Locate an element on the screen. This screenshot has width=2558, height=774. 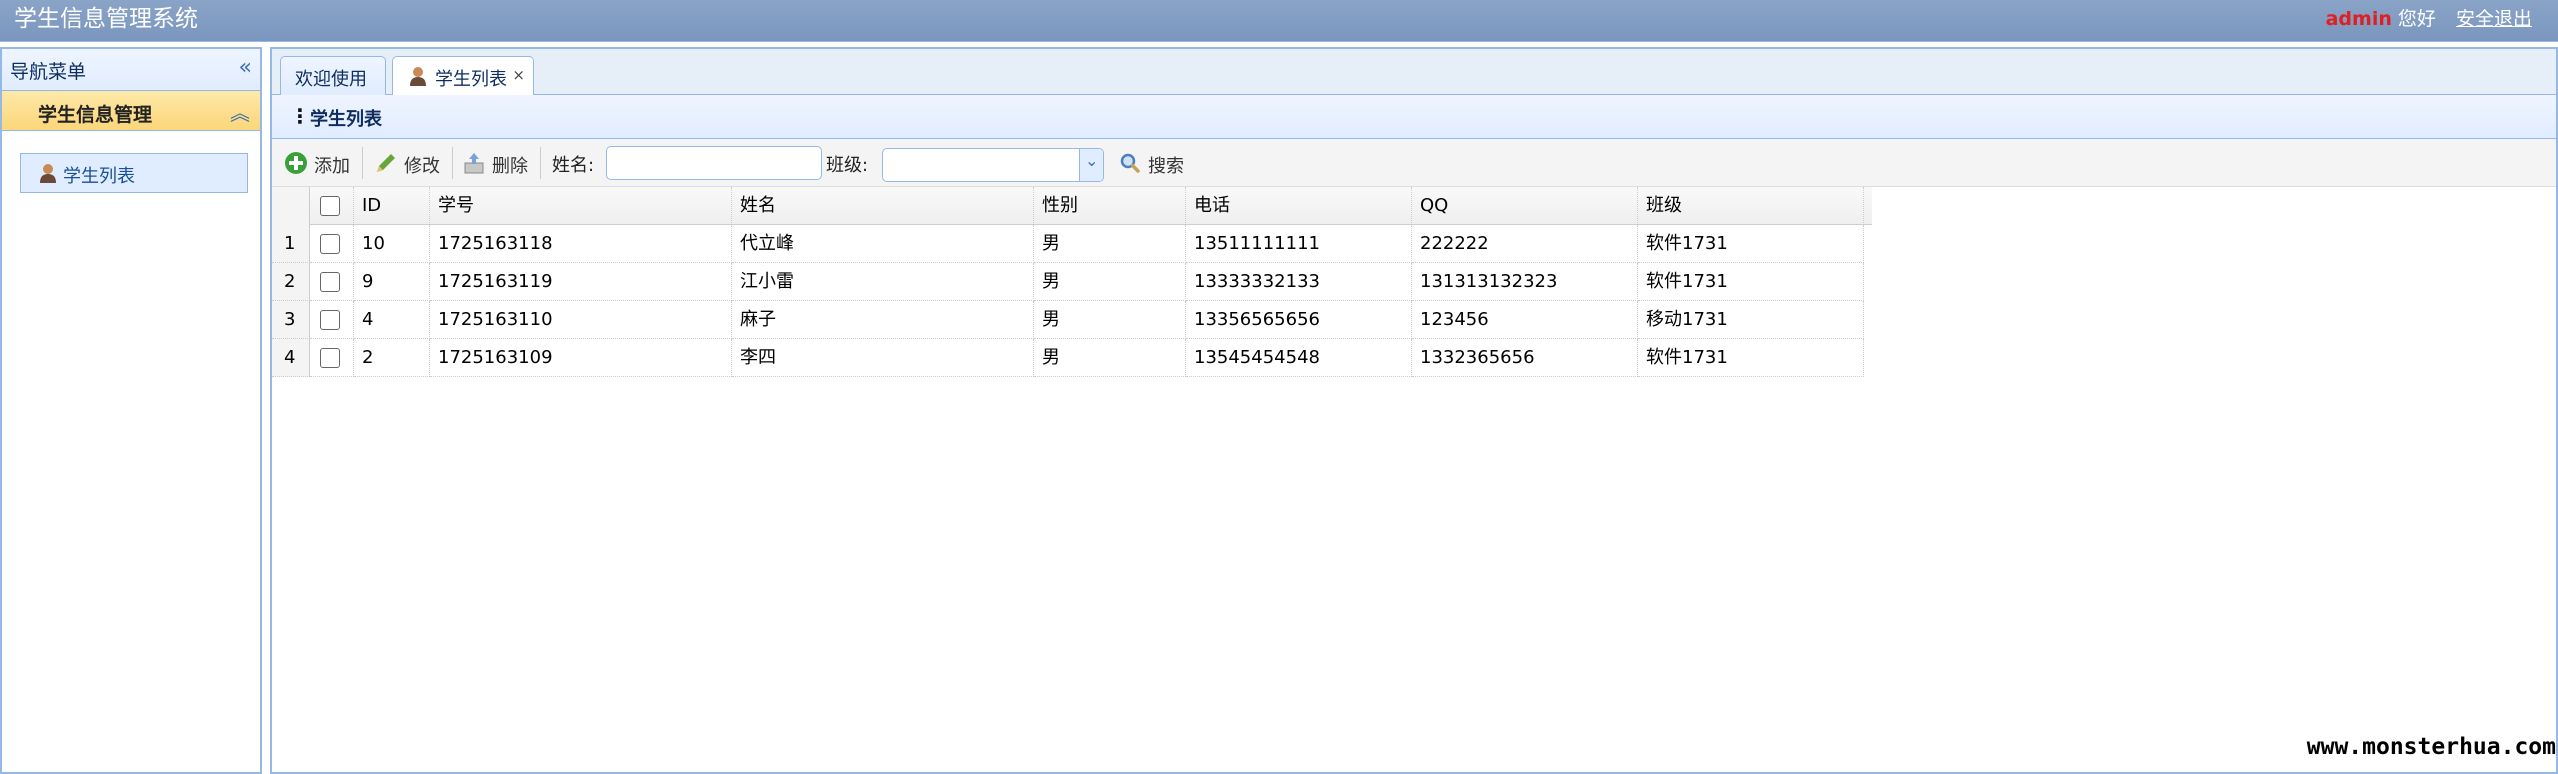
close-icon: × is located at coordinates (518, 75).